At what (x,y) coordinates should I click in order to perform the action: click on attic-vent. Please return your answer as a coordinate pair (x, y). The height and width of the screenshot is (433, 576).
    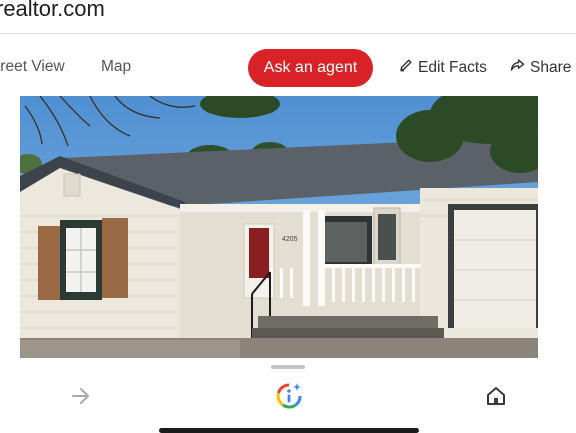
    Looking at the image, I should click on (72, 185).